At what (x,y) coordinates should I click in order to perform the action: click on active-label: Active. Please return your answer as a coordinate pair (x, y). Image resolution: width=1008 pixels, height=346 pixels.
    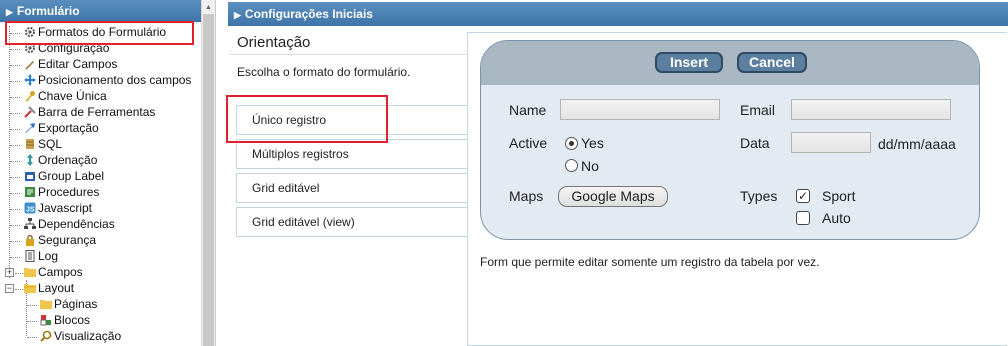
    Looking at the image, I should click on (528, 143).